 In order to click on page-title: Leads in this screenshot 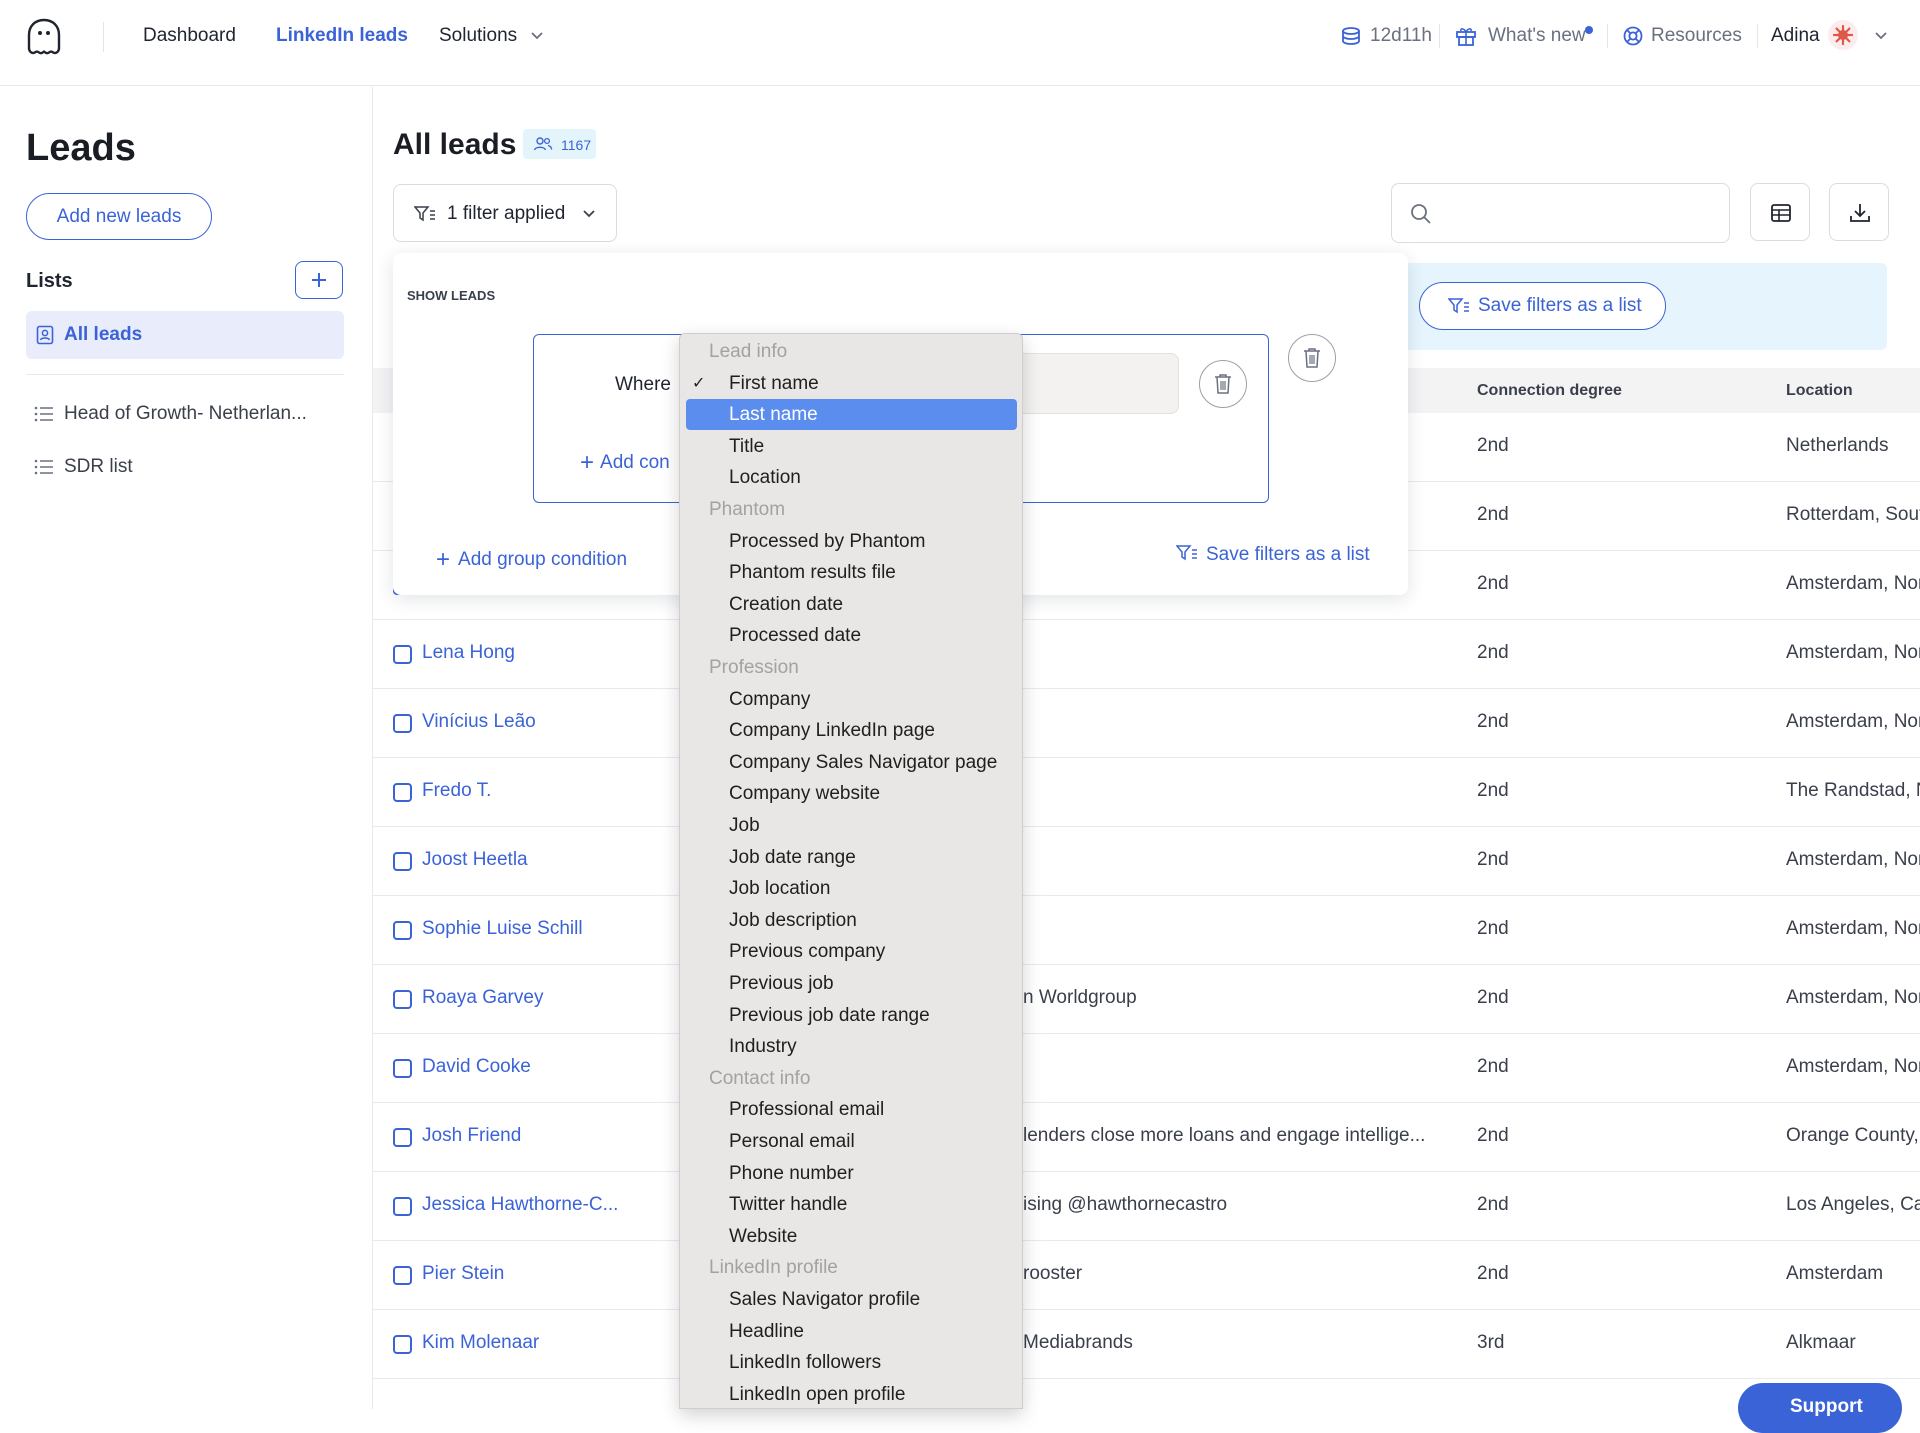, I will do `click(81, 148)`.